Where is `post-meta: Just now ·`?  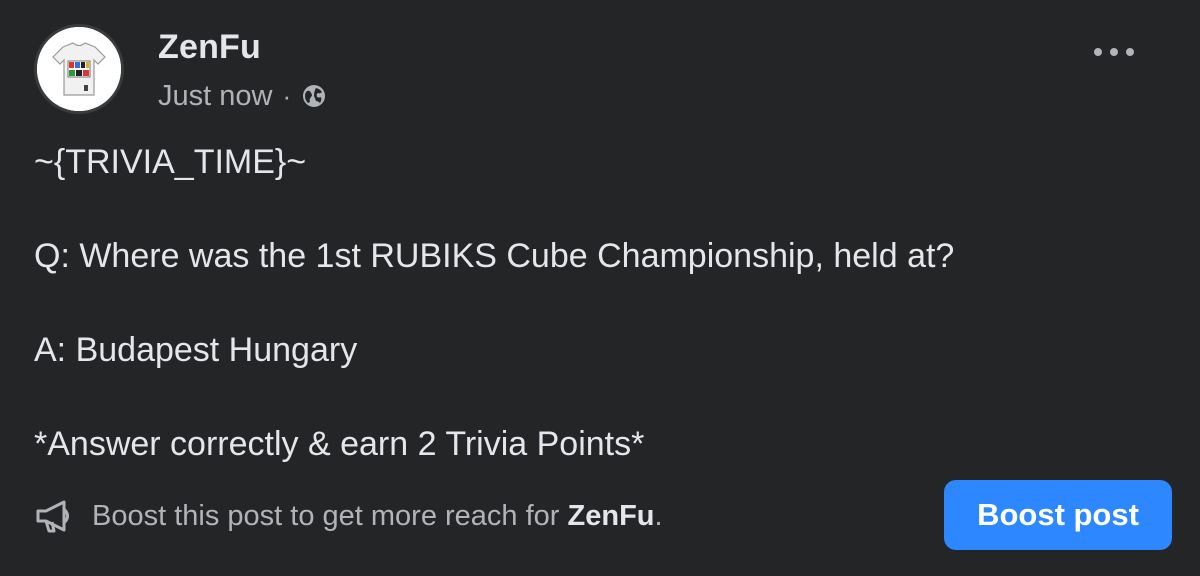
post-meta: Just now · is located at coordinates (242, 96).